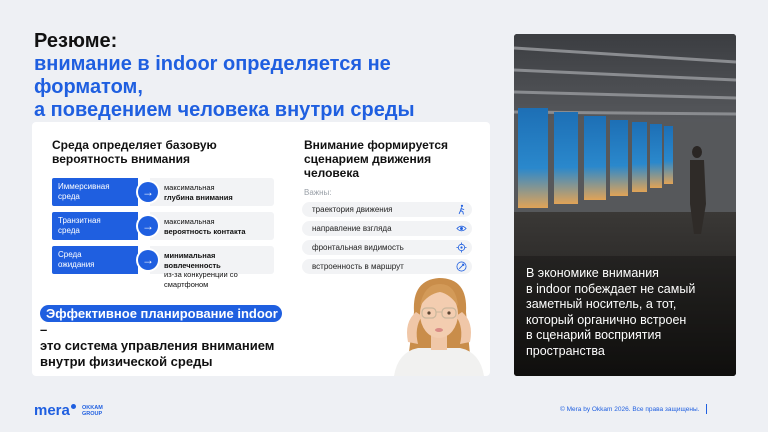 This screenshot has width=768, height=432. What do you see at coordinates (387, 209) in the screenshot?
I see `factor-pill-trajectory: траектория движения` at bounding box center [387, 209].